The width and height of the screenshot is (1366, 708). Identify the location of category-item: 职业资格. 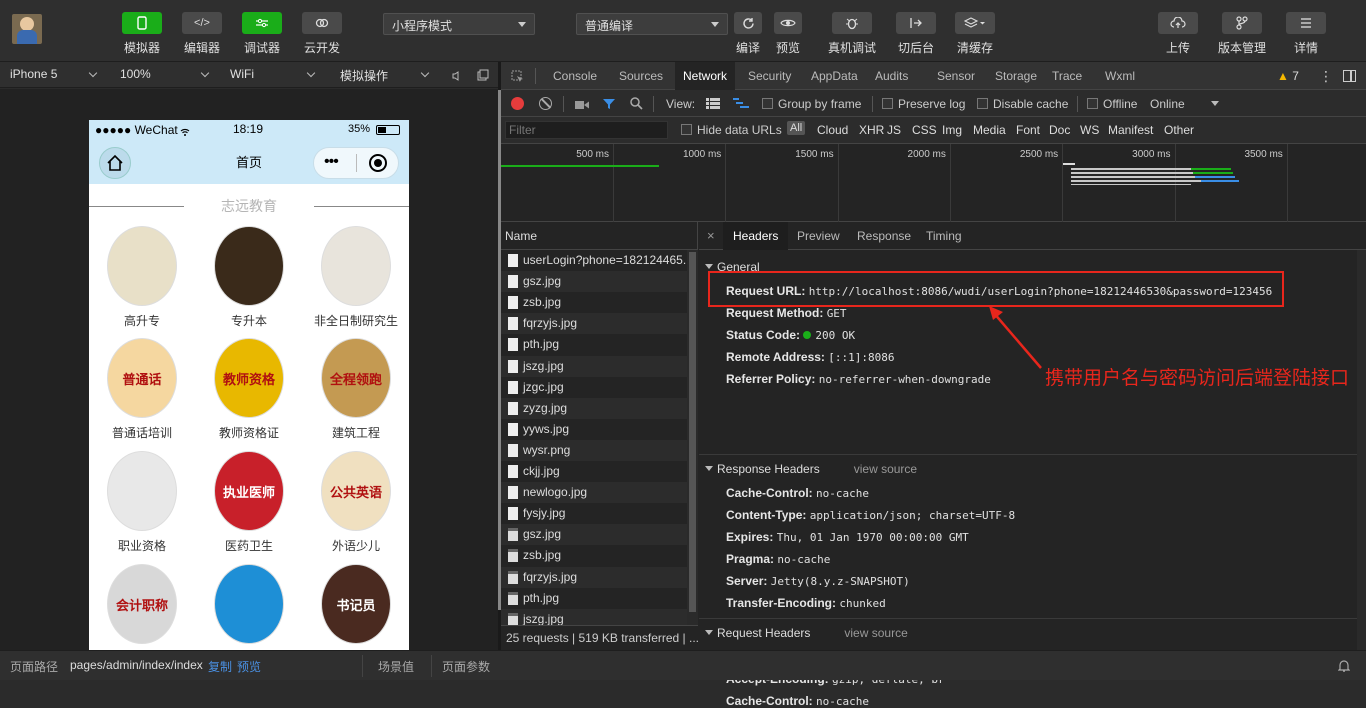
(142, 502).